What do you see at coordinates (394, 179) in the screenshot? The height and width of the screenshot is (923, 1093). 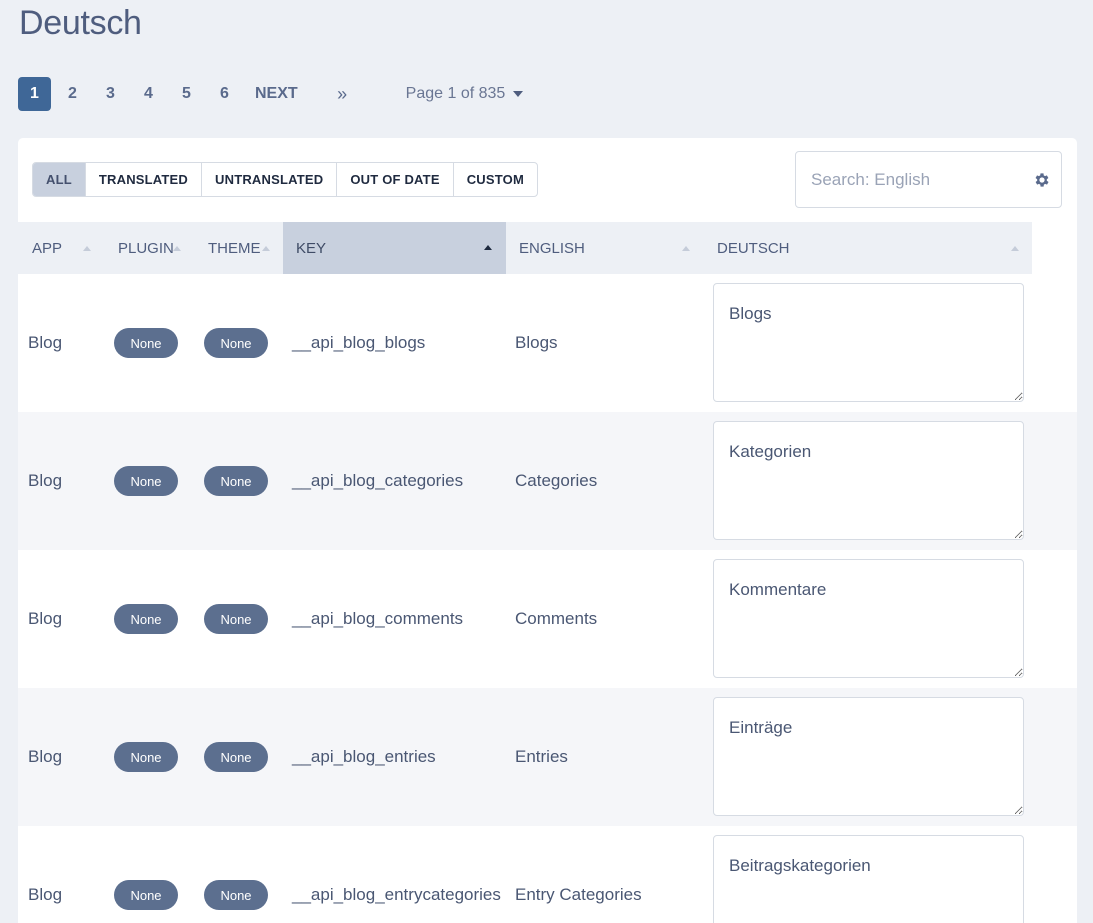 I see `filter-out-of-date-button: OUT OF DATE` at bounding box center [394, 179].